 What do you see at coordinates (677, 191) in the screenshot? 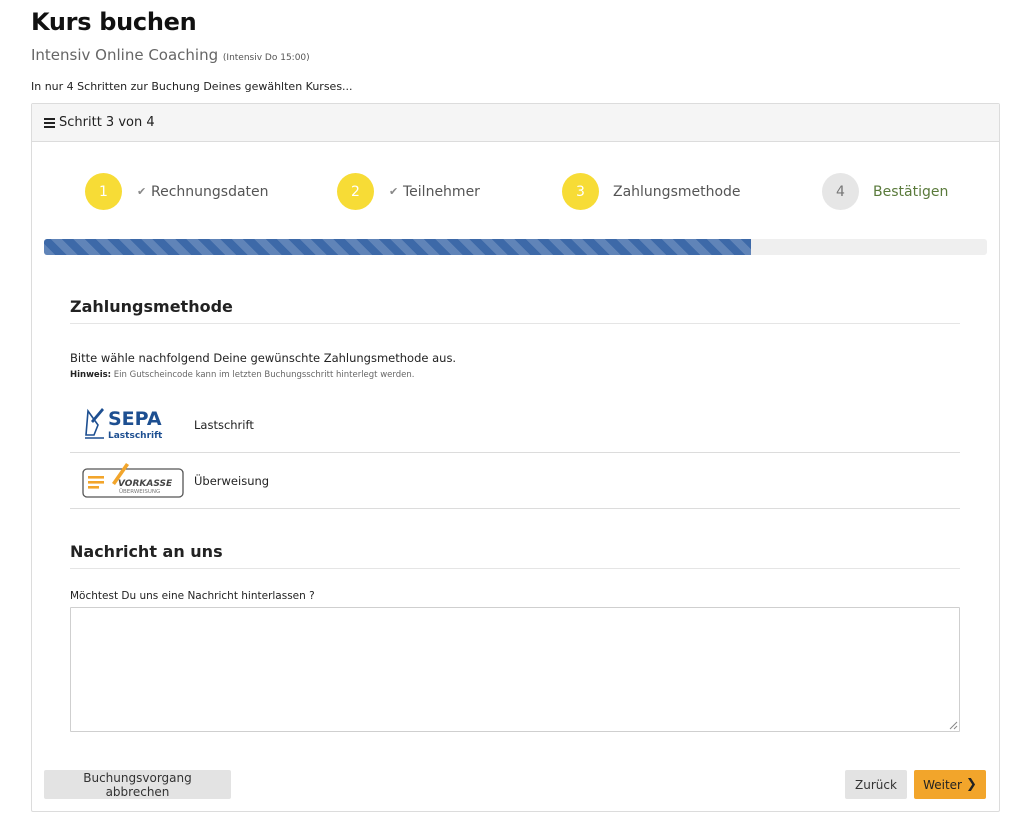
I see `step-3-label: Zahlungsmethode` at bounding box center [677, 191].